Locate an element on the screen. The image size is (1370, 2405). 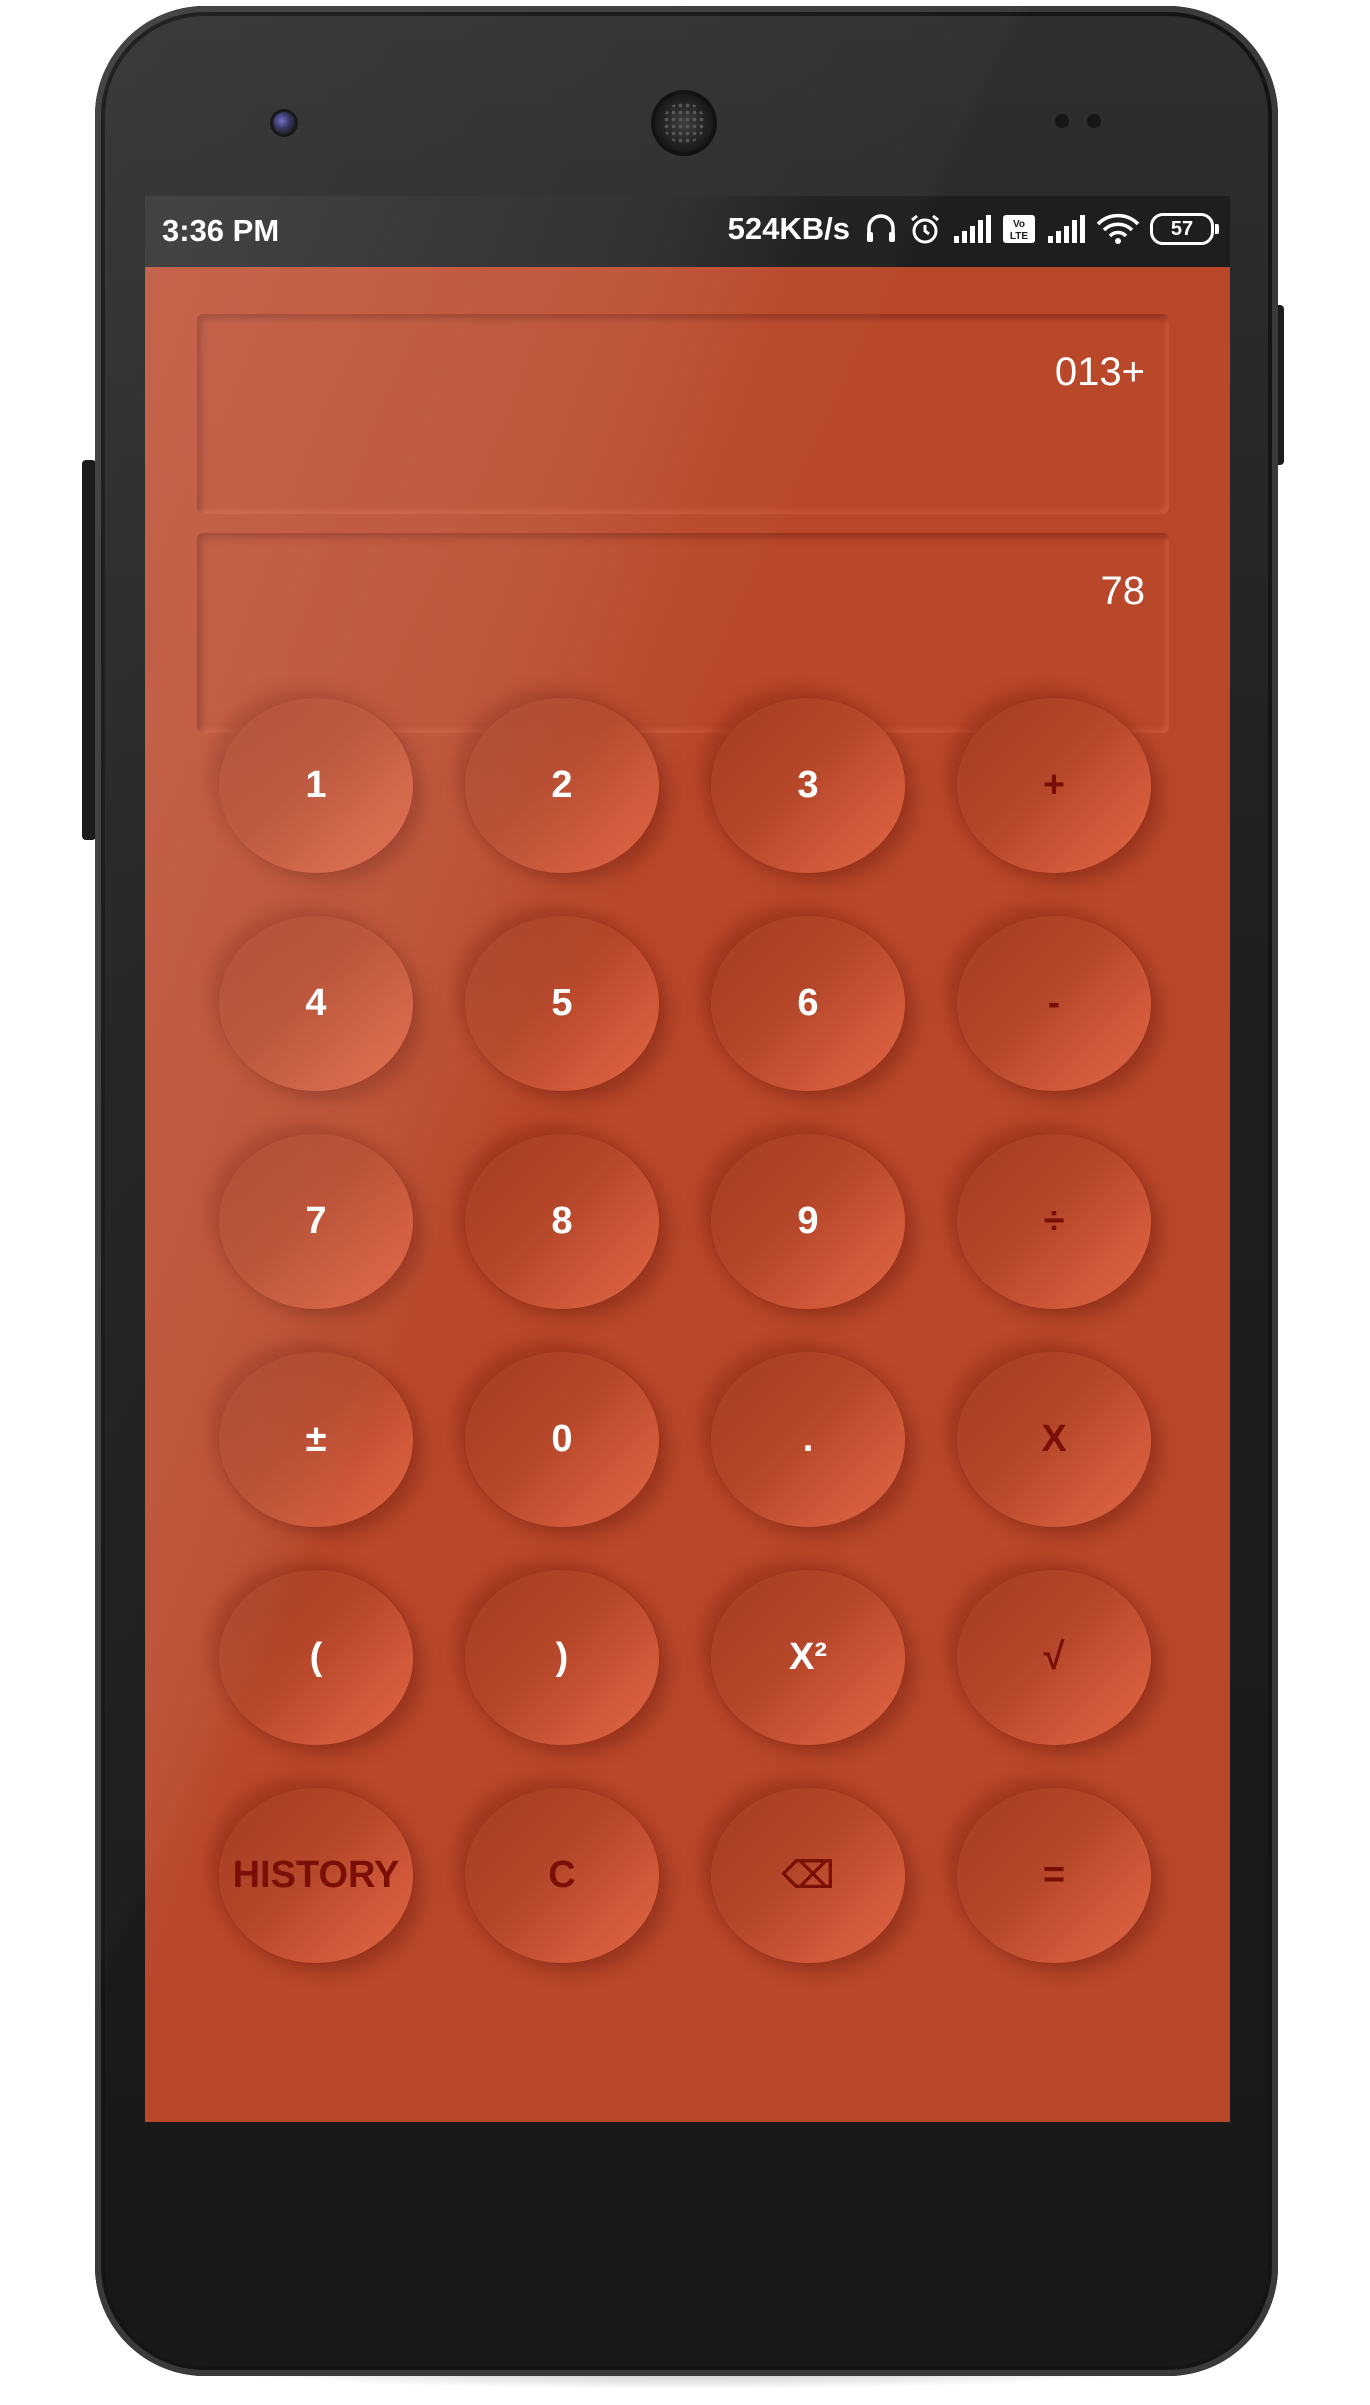
key-label: 3 is located at coordinates (808, 785).